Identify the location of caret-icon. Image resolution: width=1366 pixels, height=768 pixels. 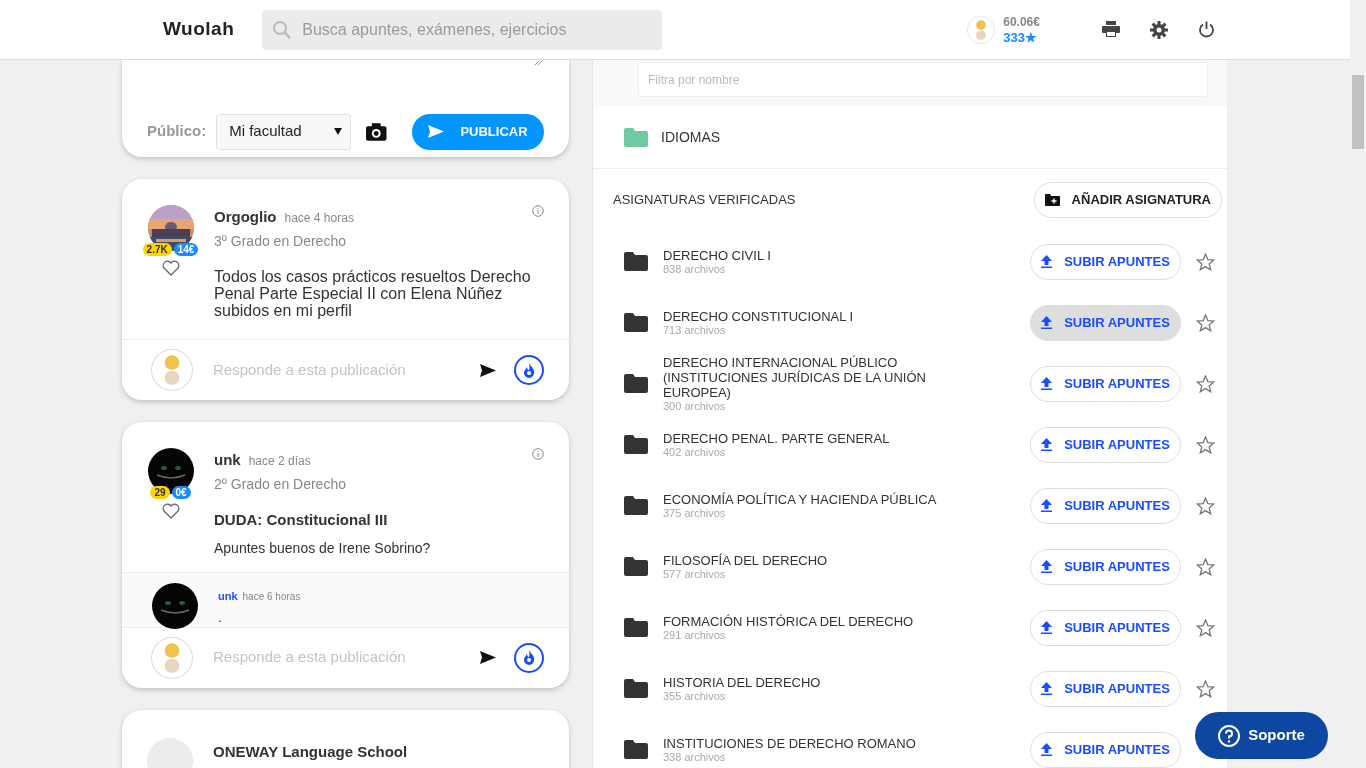
(338, 131).